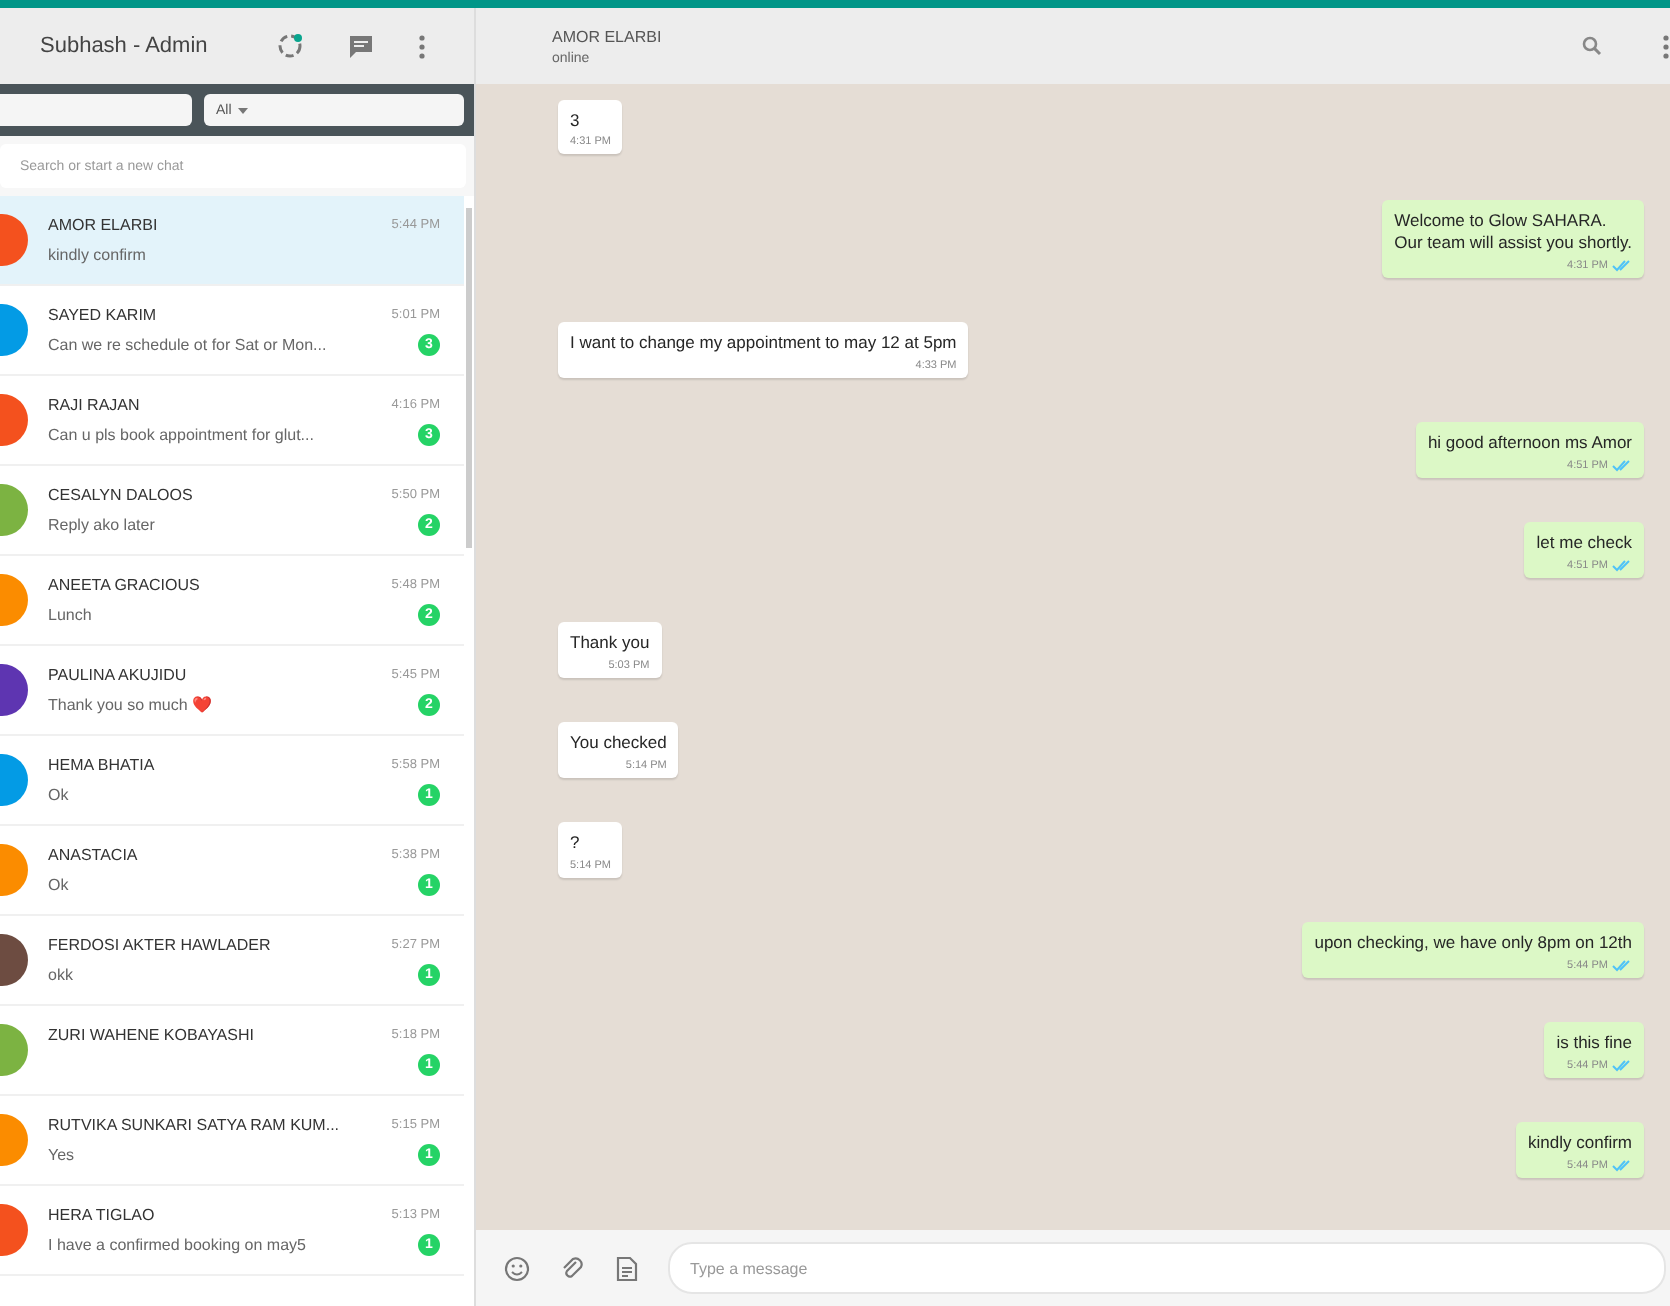 The height and width of the screenshot is (1306, 1670). Describe the element at coordinates (117, 674) in the screenshot. I see `contact-name: PAULINA AKUJIDU` at that location.